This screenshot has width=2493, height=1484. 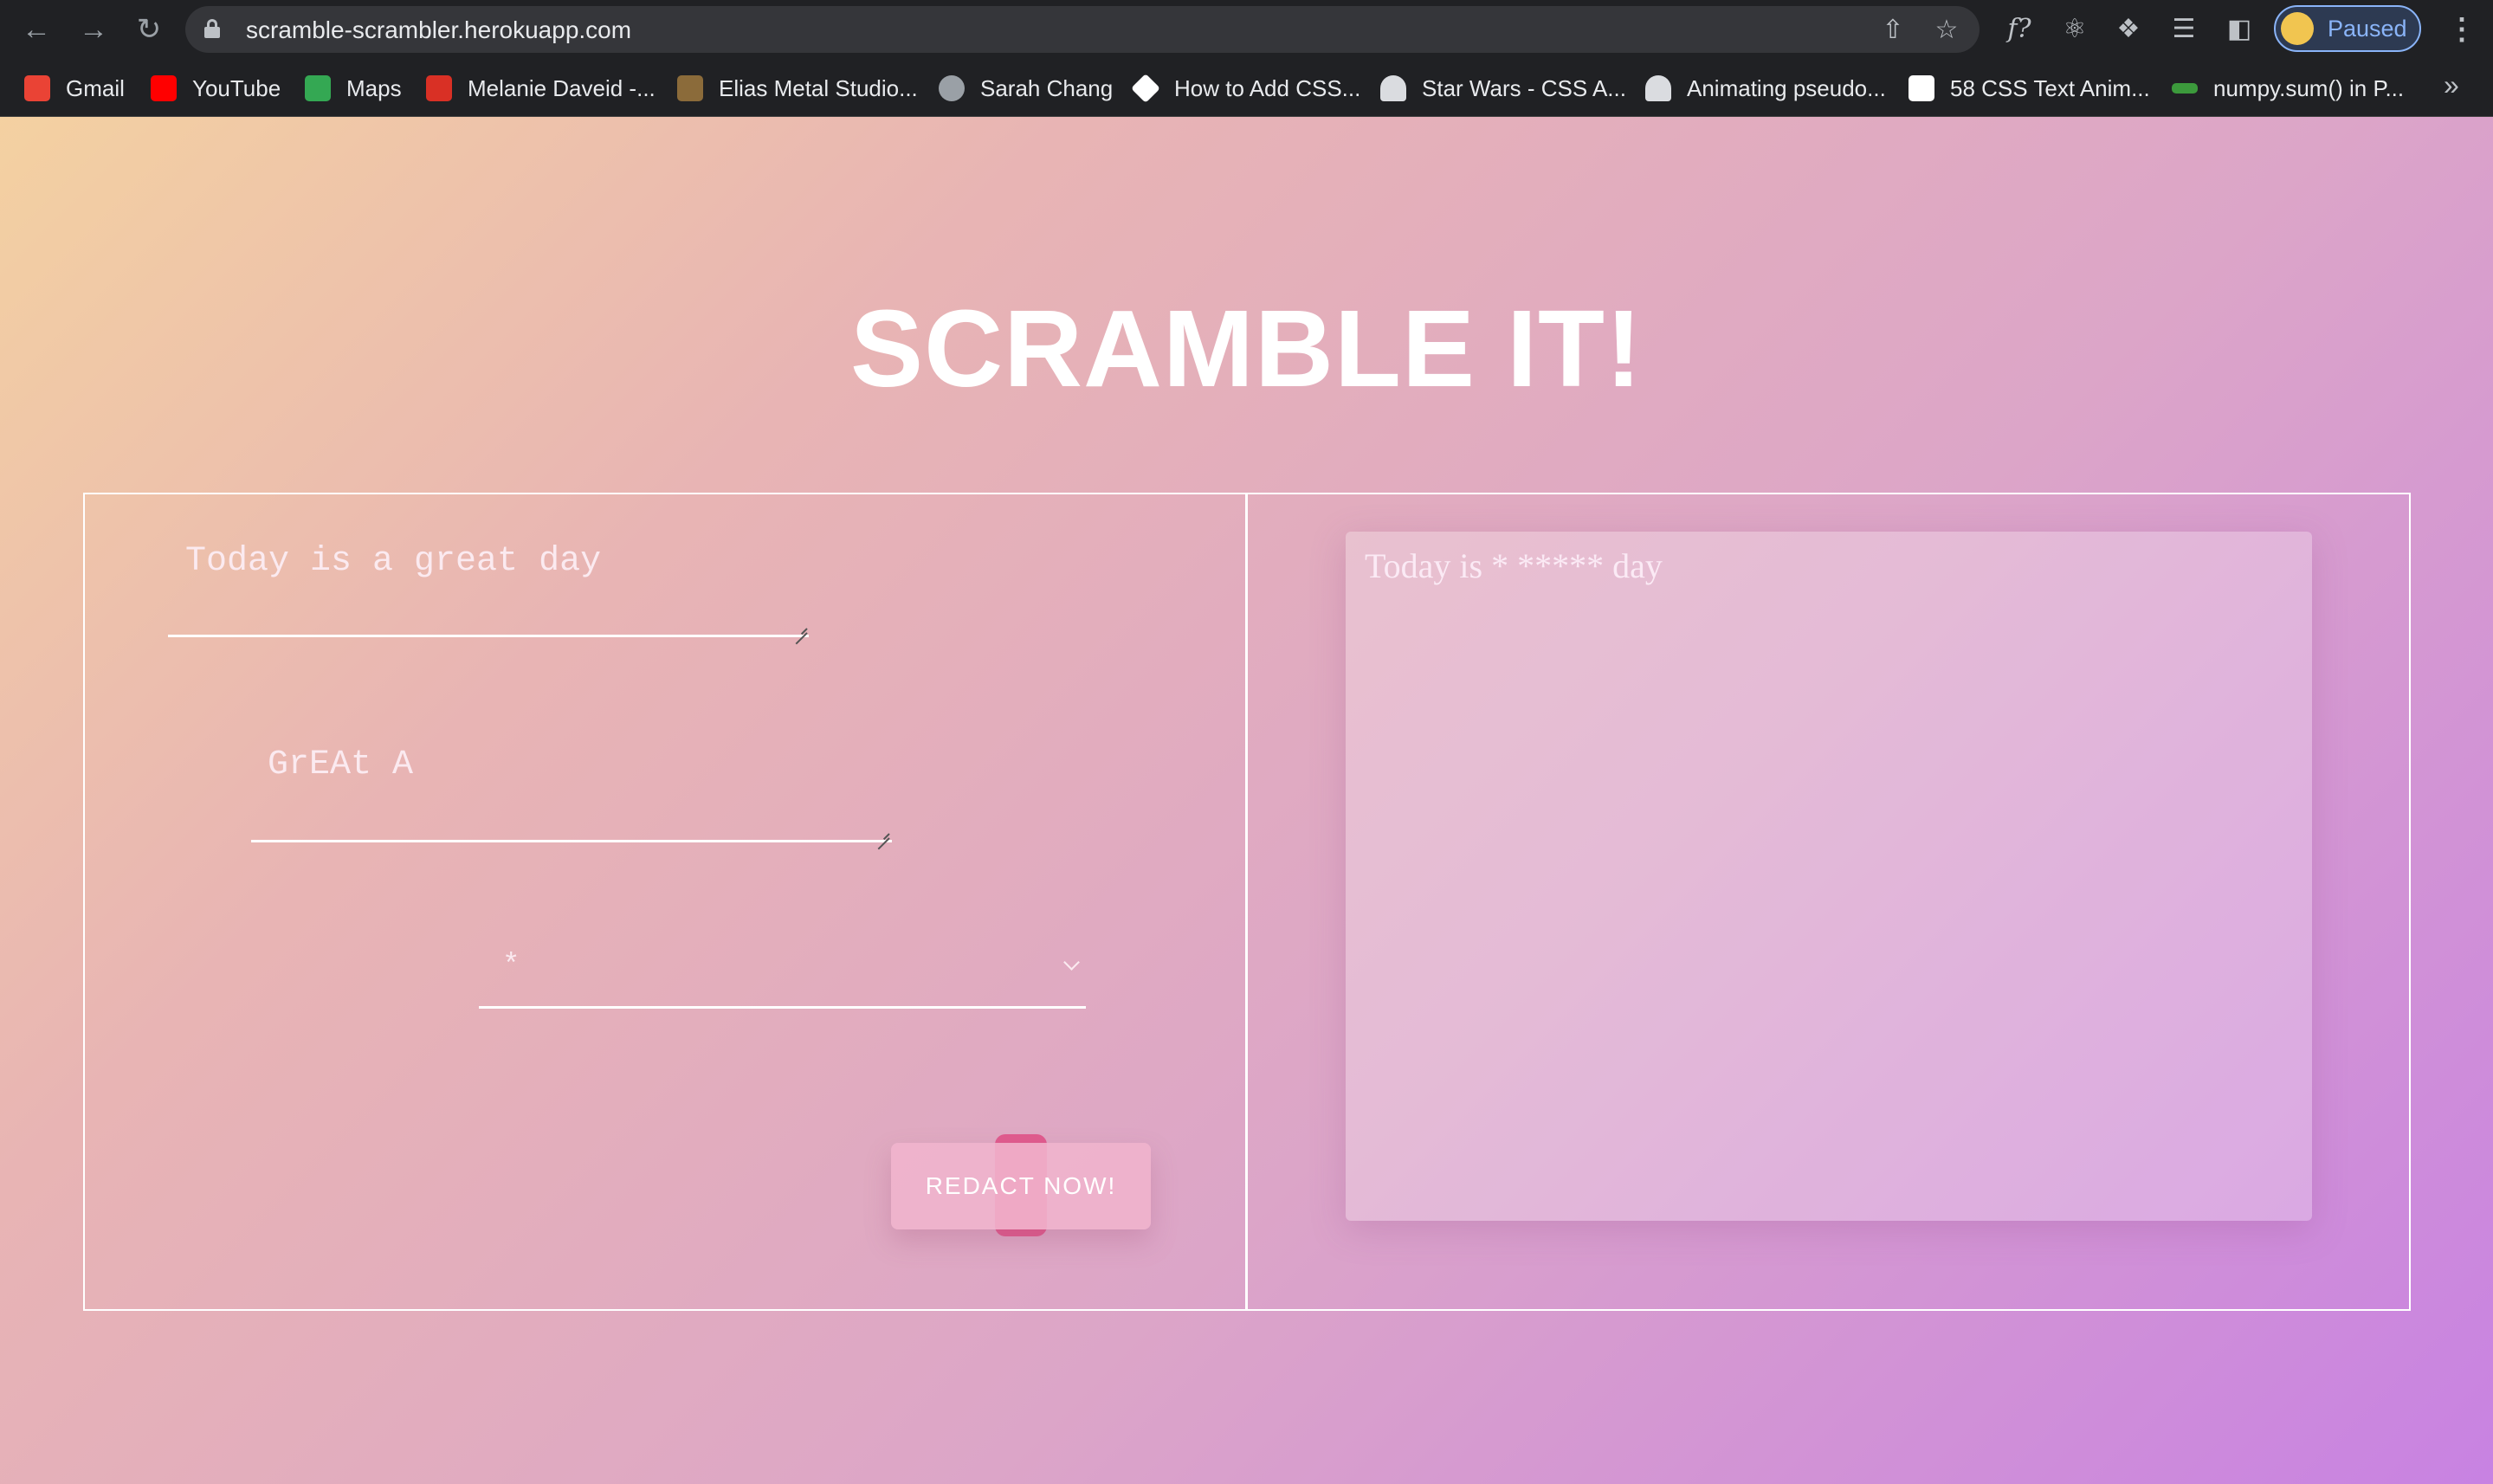 What do you see at coordinates (572, 841) in the screenshot?
I see `words-input-underline` at bounding box center [572, 841].